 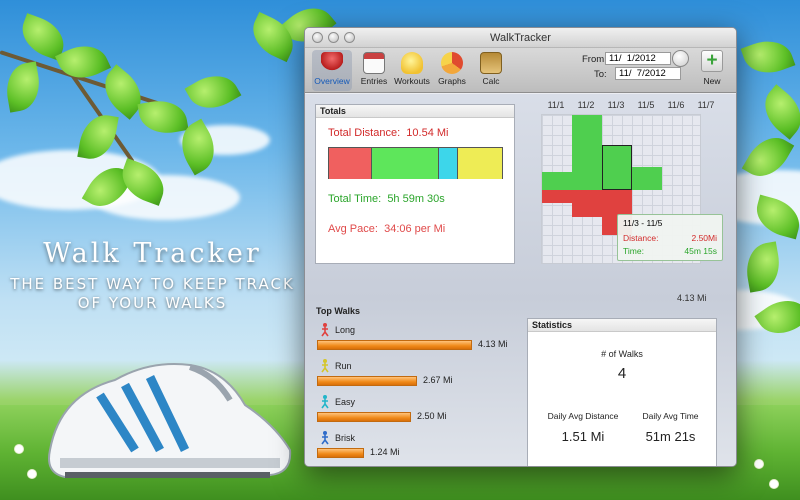 I want to click on from-label: From:, so click(x=594, y=59).